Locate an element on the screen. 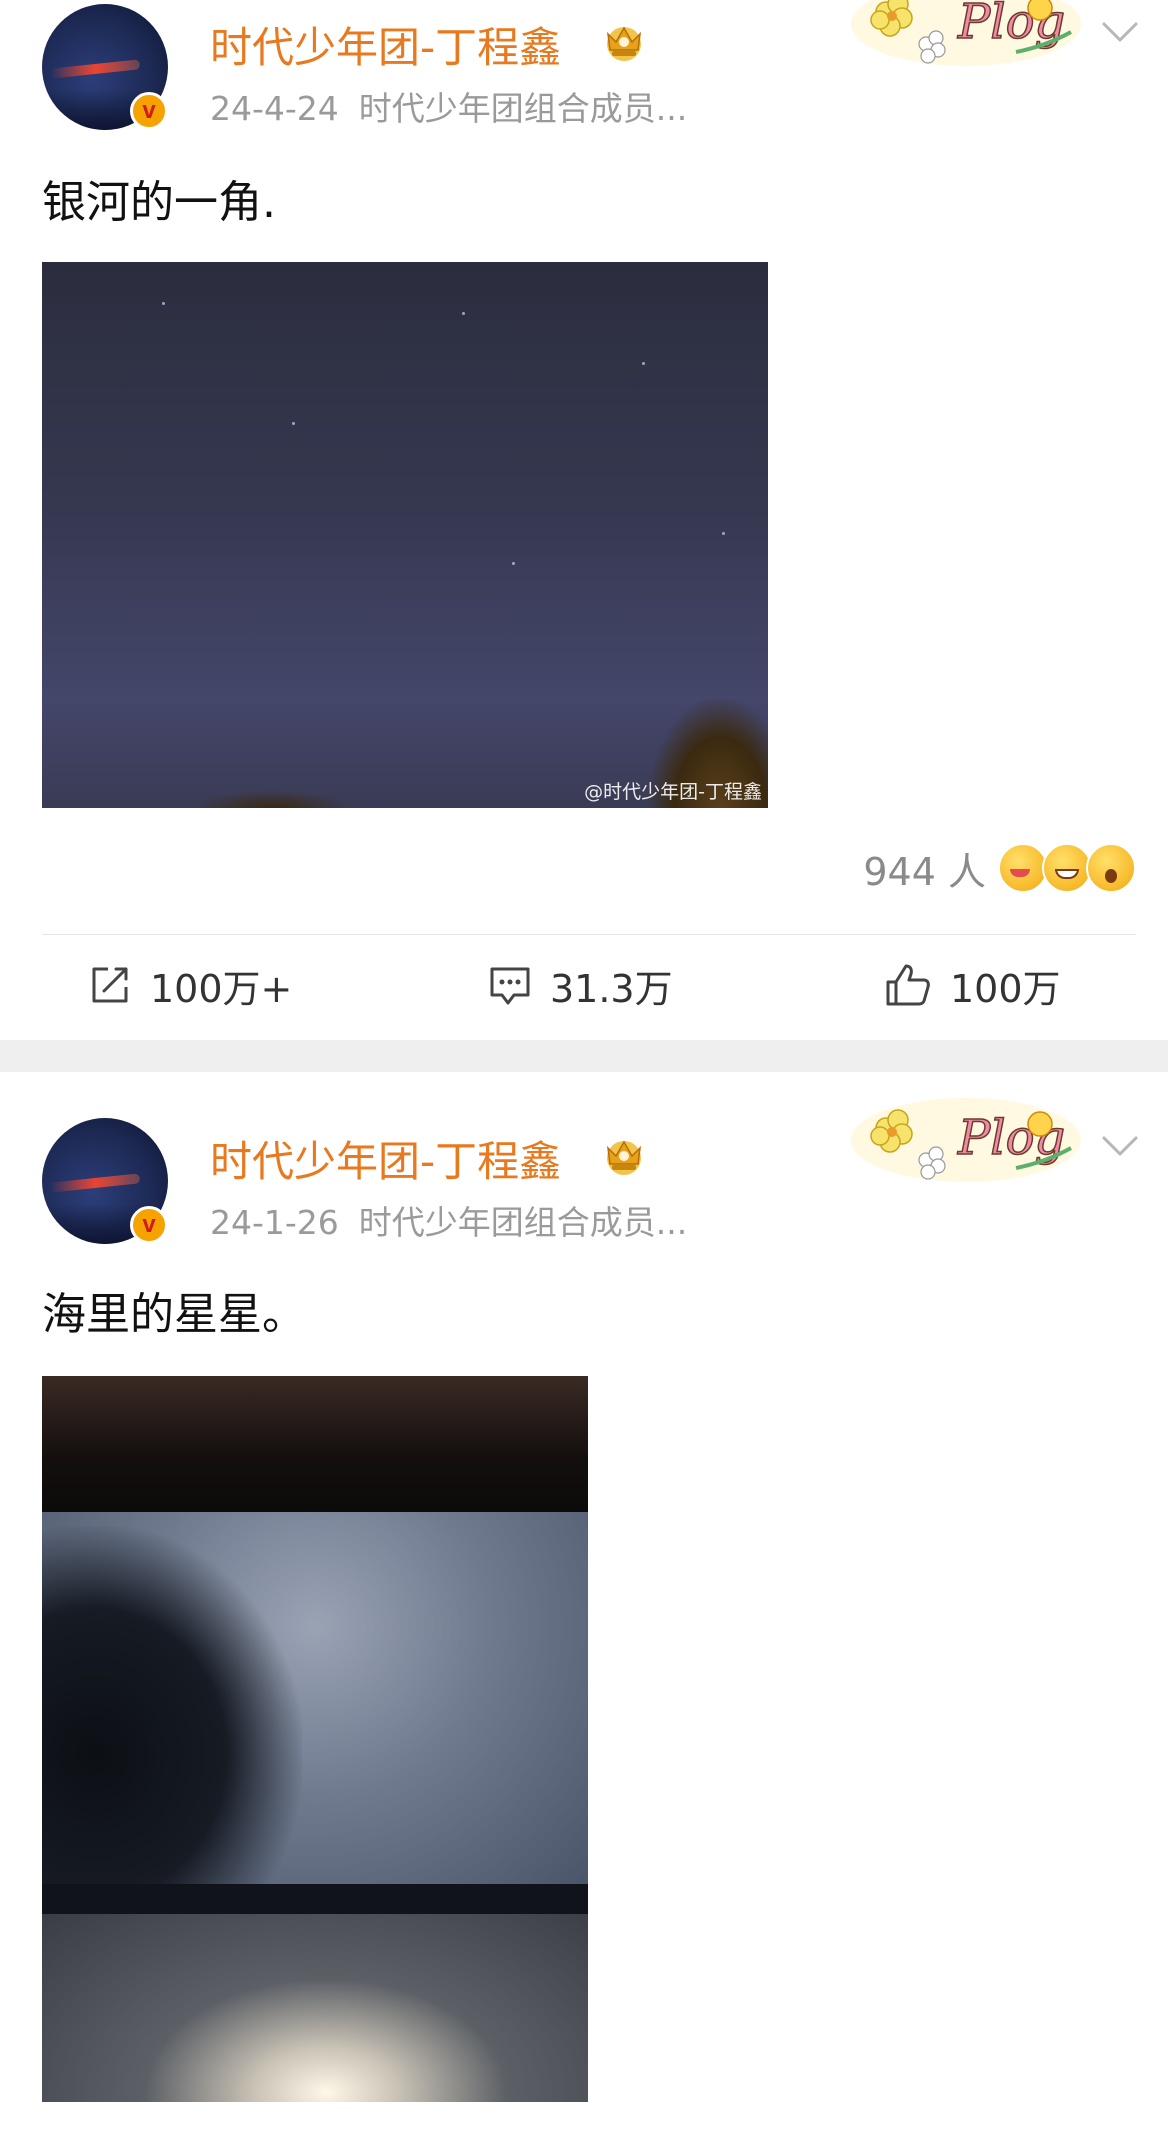 The image size is (1168, 2132). shock-emoji-icon is located at coordinates (1111, 868).